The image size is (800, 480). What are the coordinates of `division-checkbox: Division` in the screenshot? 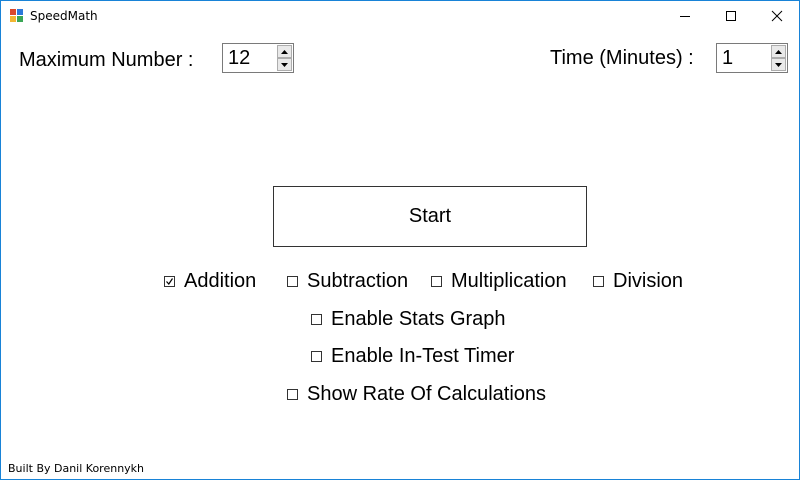 It's located at (638, 281).